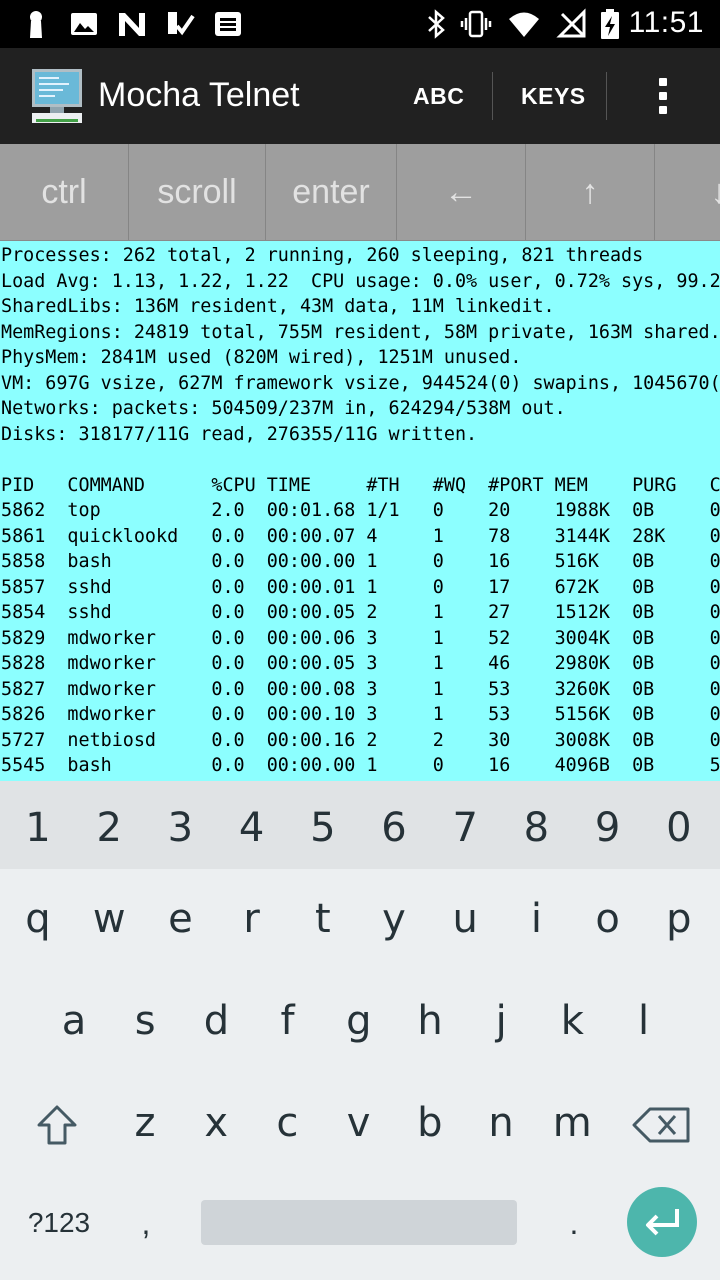 Image resolution: width=720 pixels, height=1280 pixels. I want to click on key-a: a, so click(74, 1021).